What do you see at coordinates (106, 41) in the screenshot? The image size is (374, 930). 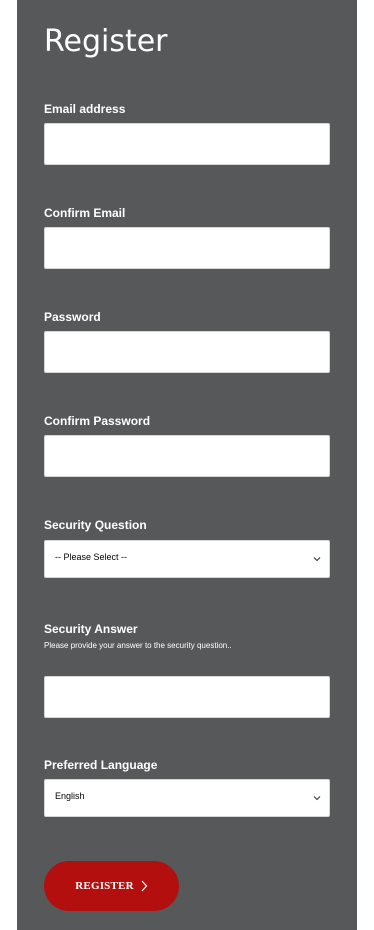 I see `page-title: Register` at bounding box center [106, 41].